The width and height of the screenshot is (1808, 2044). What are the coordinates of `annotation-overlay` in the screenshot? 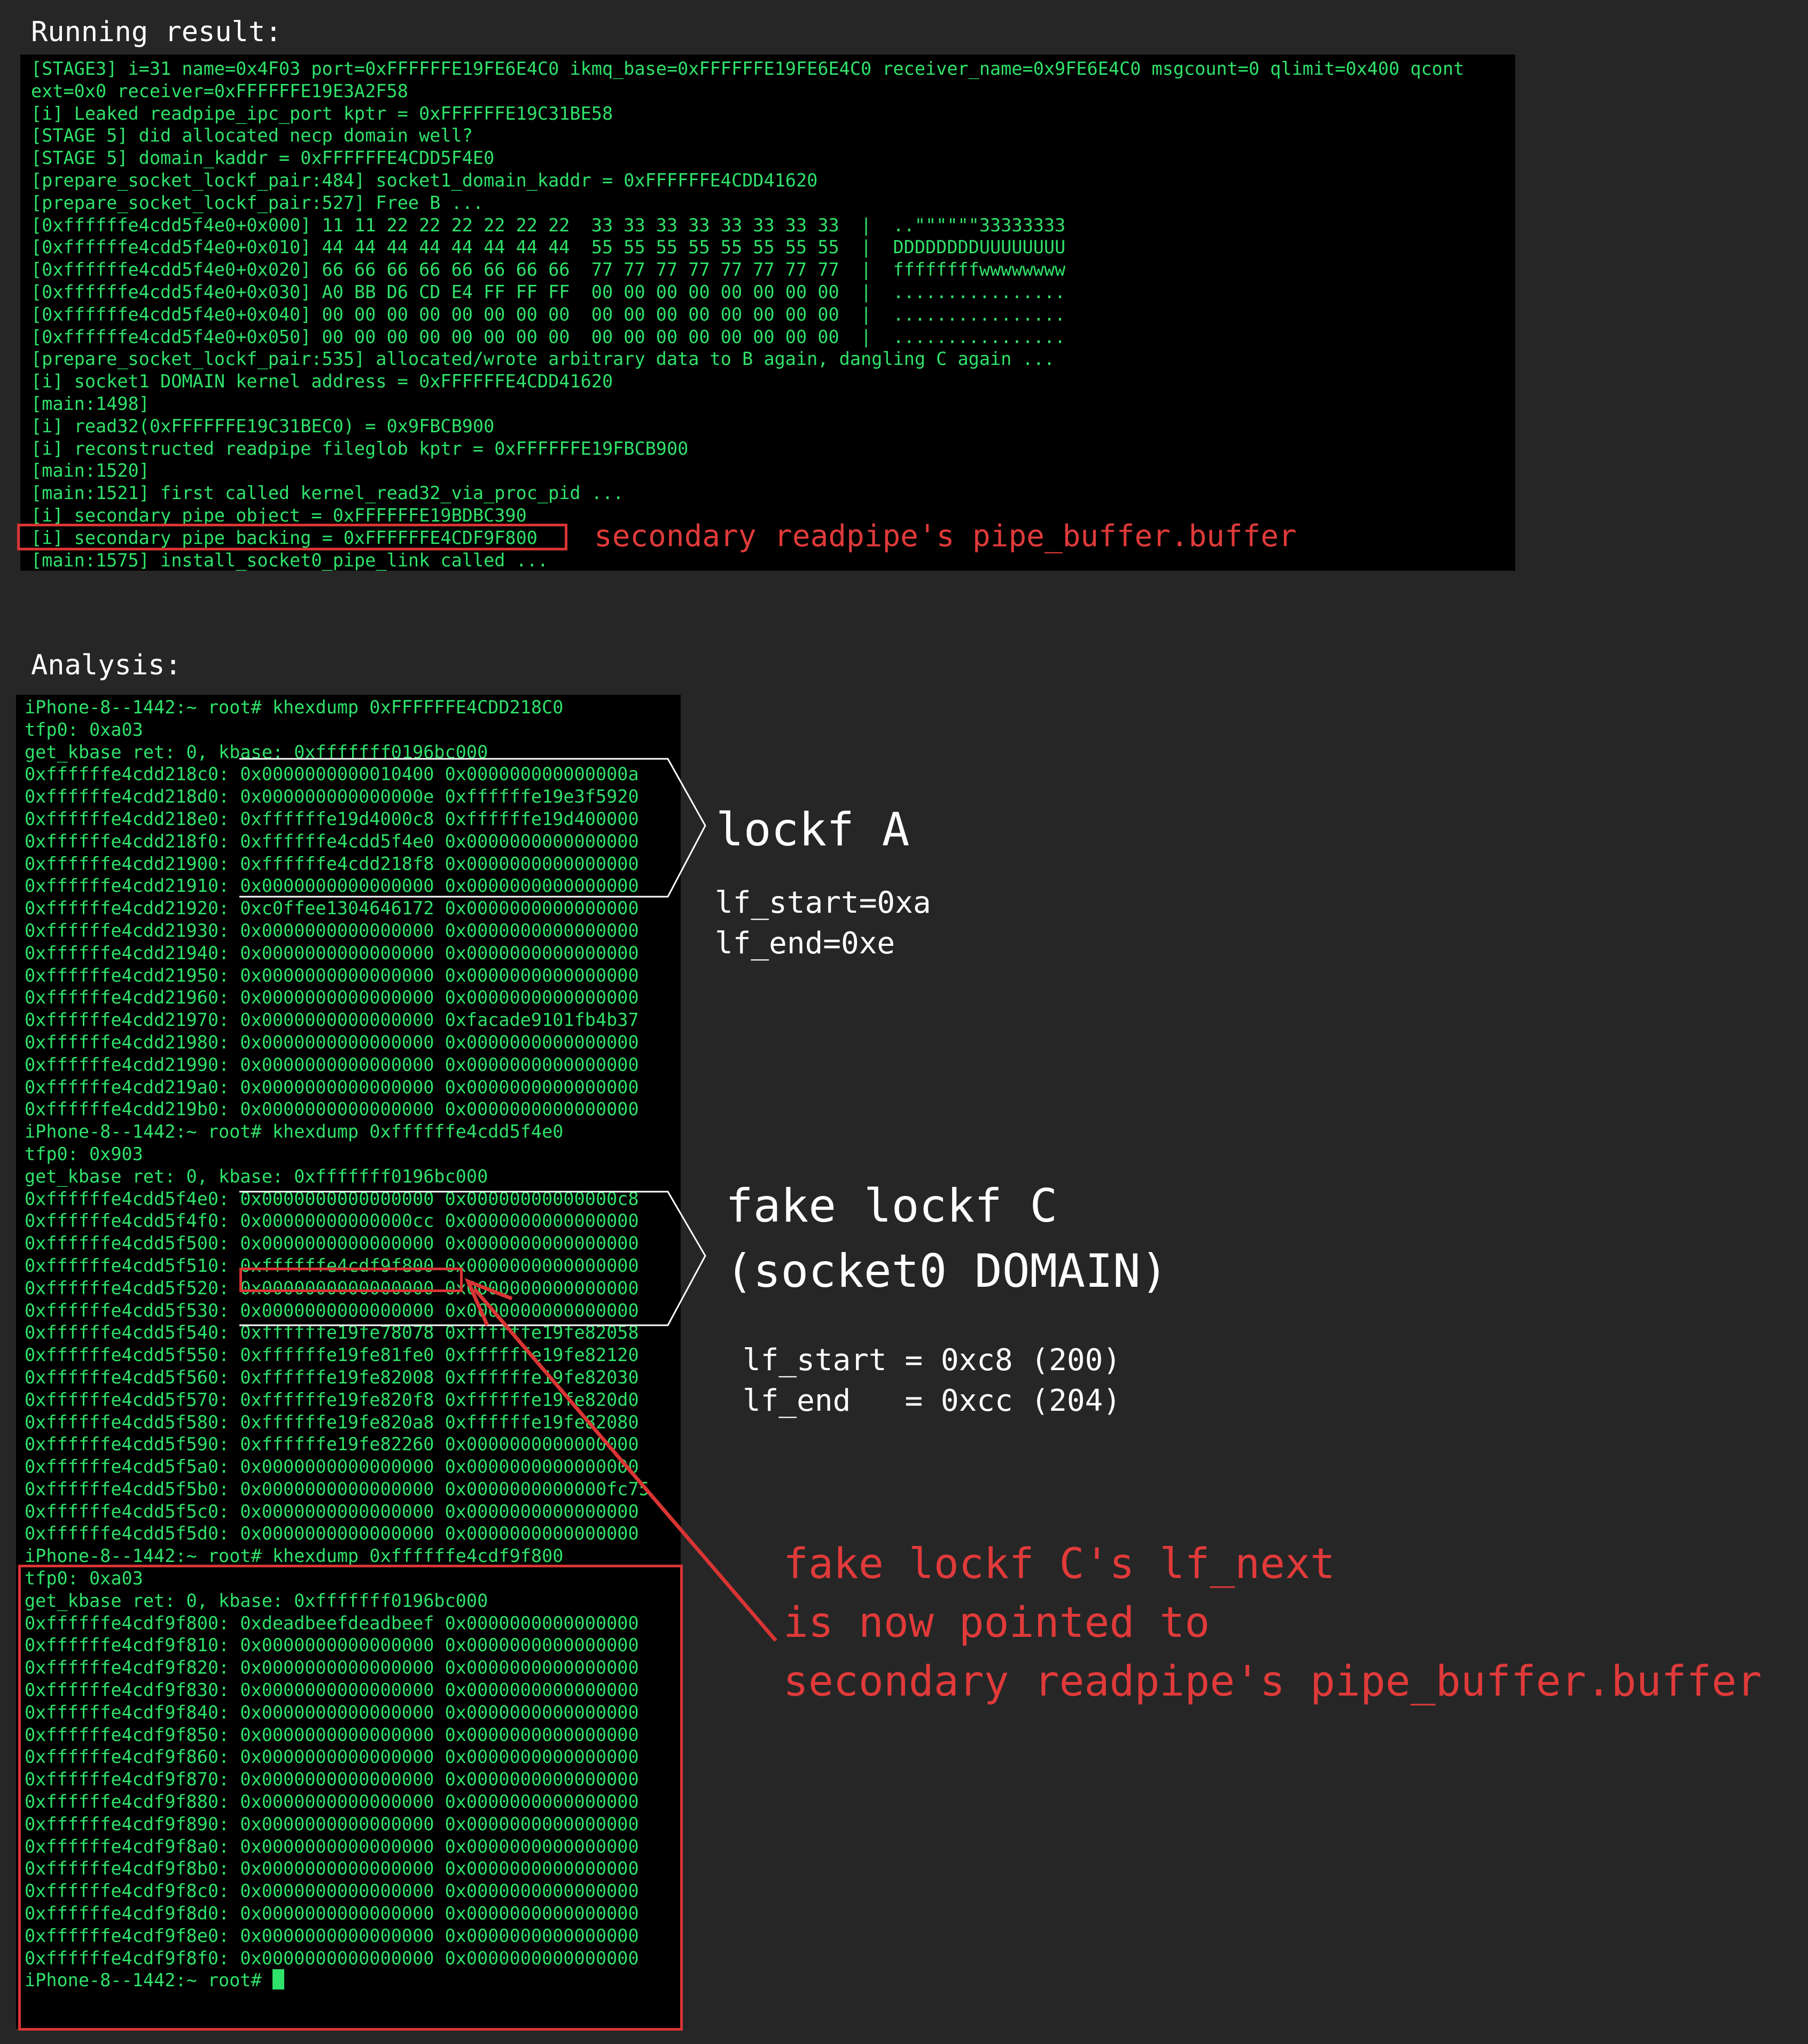 It's located at (508, 1200).